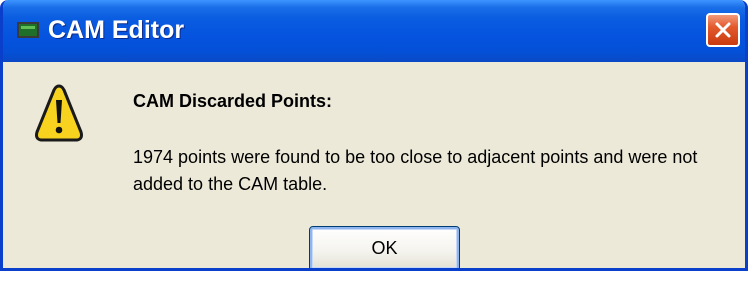 The image size is (748, 295). What do you see at coordinates (116, 30) in the screenshot?
I see `window-title: CAM Editor` at bounding box center [116, 30].